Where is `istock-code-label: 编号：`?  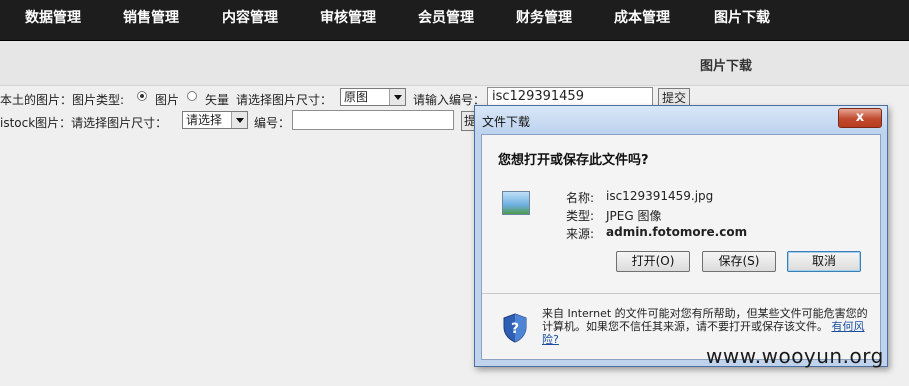
istock-code-label: 编号： is located at coordinates (272, 123).